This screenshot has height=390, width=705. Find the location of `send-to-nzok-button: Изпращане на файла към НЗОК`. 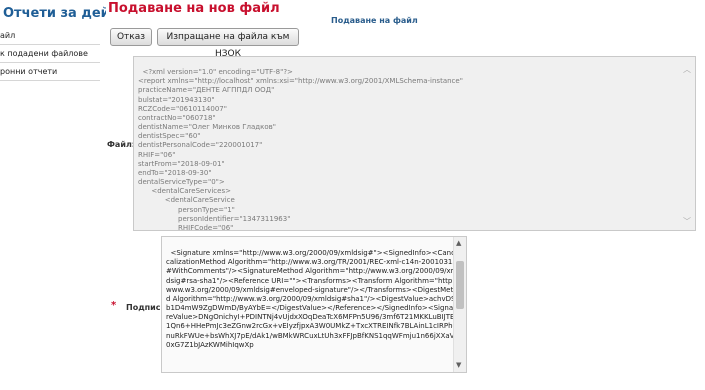

send-to-nzok-button: Изпращане на файла към НЗОК is located at coordinates (228, 43).